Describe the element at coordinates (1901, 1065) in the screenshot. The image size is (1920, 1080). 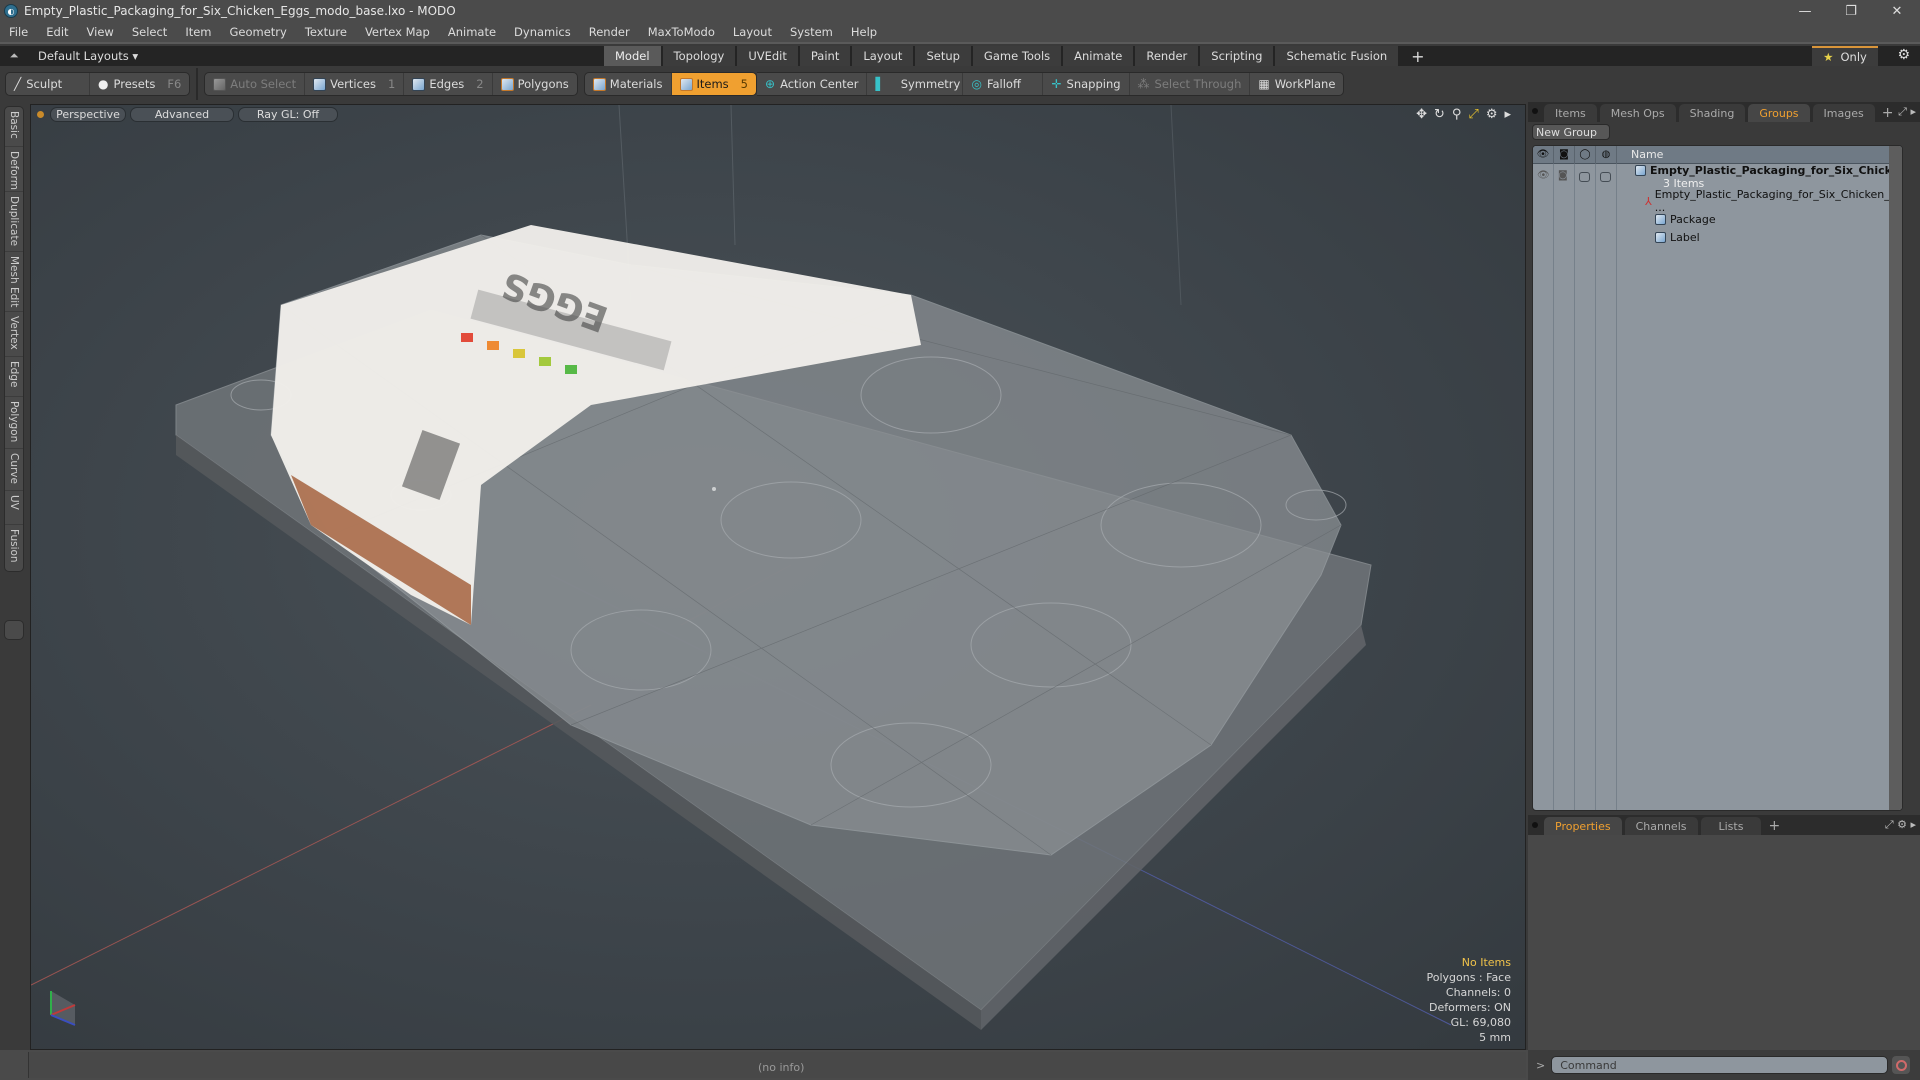
I see `record-macro-button` at that location.